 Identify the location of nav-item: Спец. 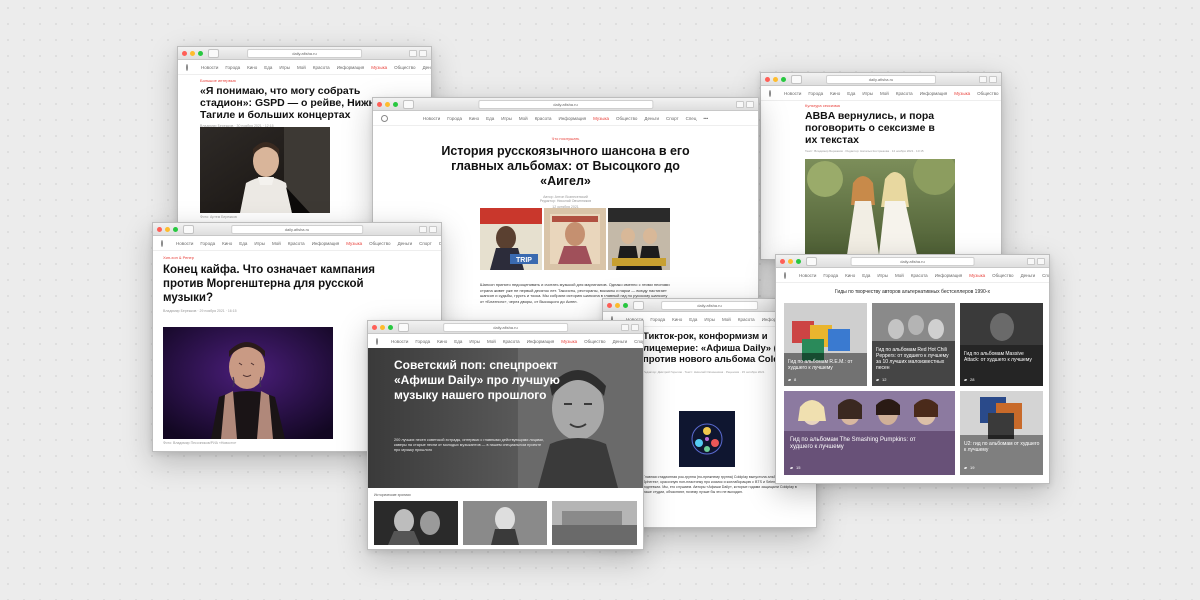
(691, 118).